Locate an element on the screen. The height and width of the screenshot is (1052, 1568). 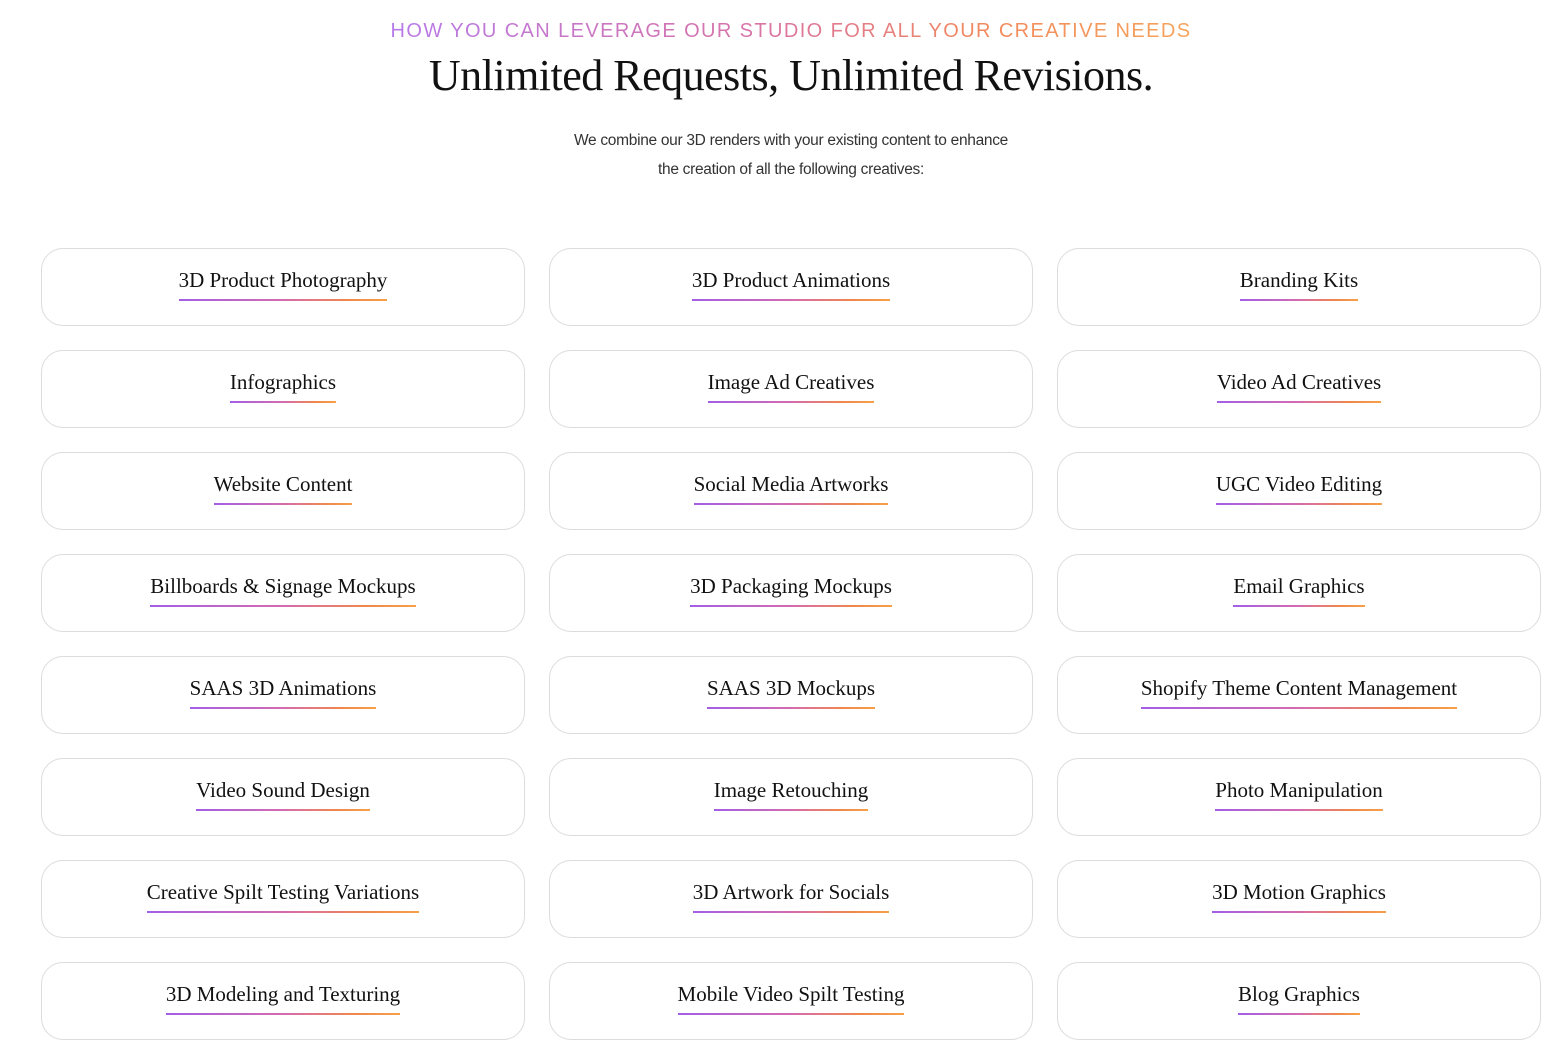
service-card-website-content: Website Content is located at coordinates (283, 491).